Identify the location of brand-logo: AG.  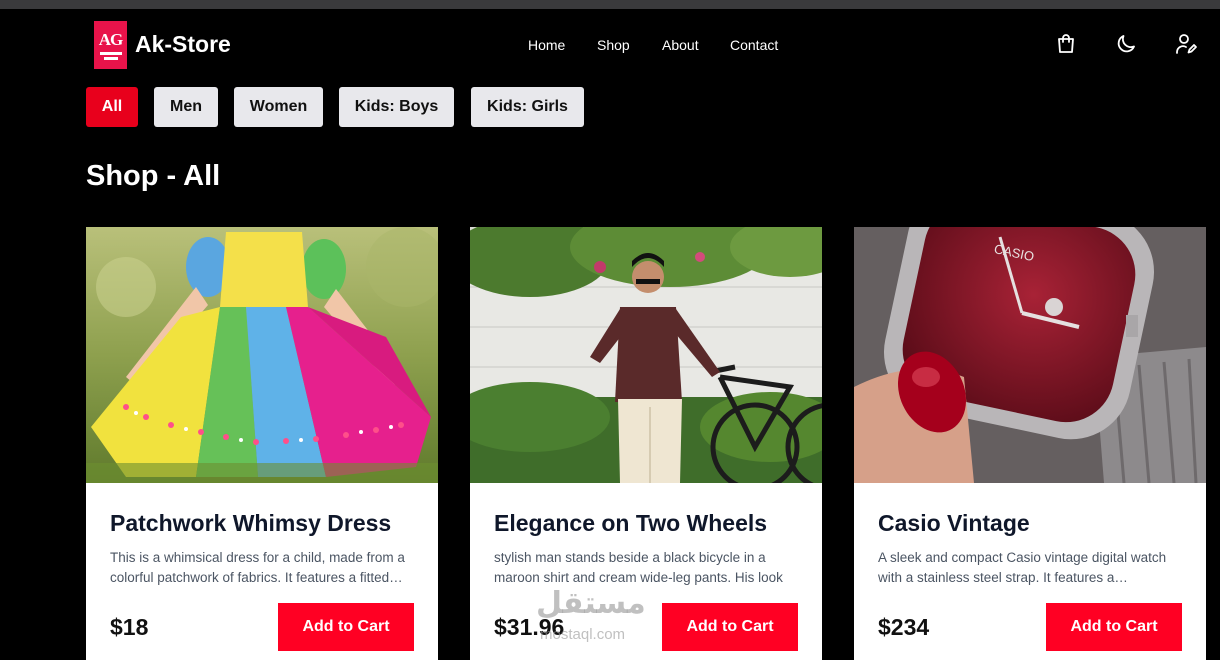
(110, 45).